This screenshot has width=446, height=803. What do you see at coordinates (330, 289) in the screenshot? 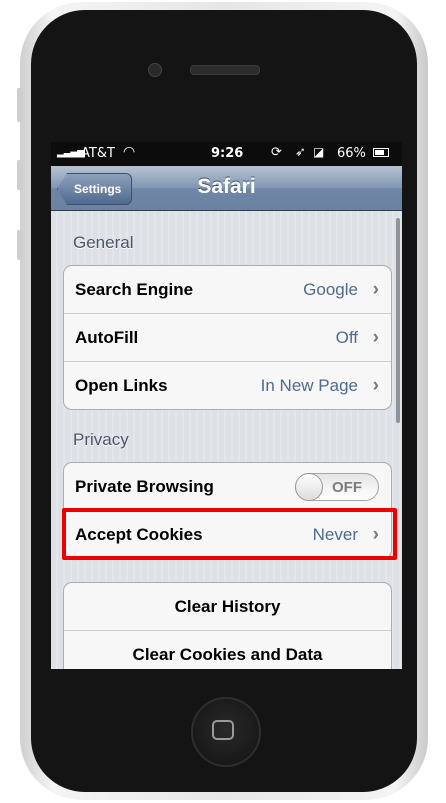
I see `row-value: Google` at bounding box center [330, 289].